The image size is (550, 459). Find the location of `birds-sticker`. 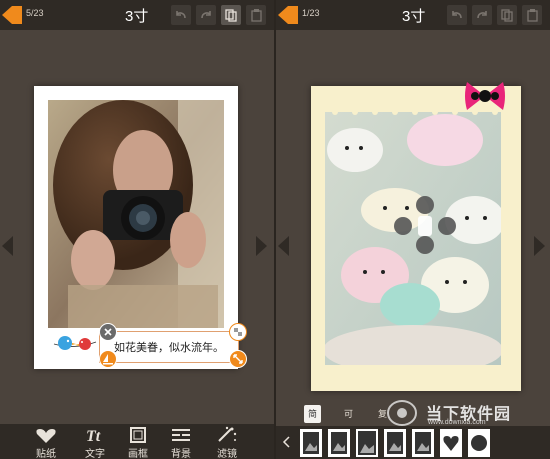

birds-sticker is located at coordinates (75, 345).